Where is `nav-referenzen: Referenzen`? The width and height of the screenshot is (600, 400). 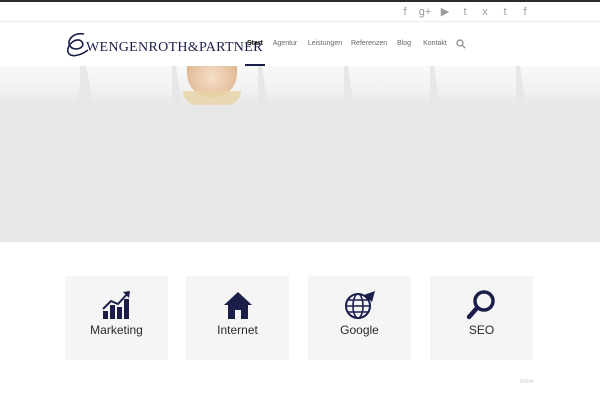
nav-referenzen: Referenzen is located at coordinates (369, 44).